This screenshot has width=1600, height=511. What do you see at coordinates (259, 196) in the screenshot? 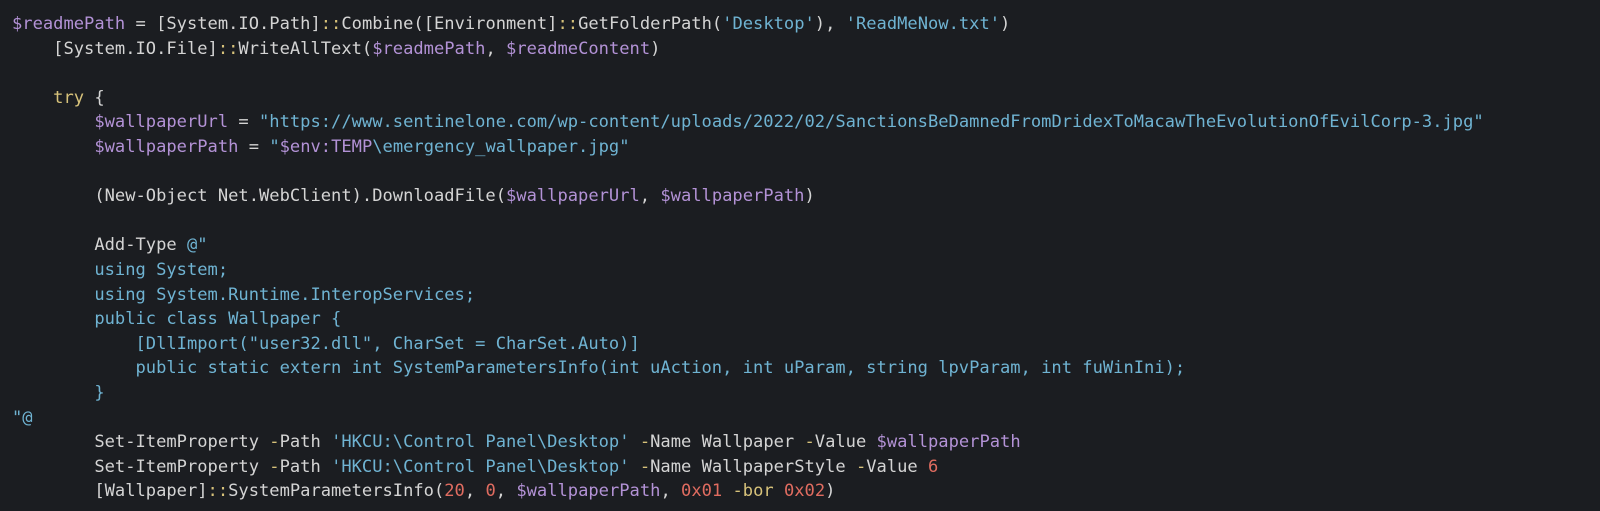
I see `code-token: (New-Object Net.WebClient).DownloadFile(` at bounding box center [259, 196].